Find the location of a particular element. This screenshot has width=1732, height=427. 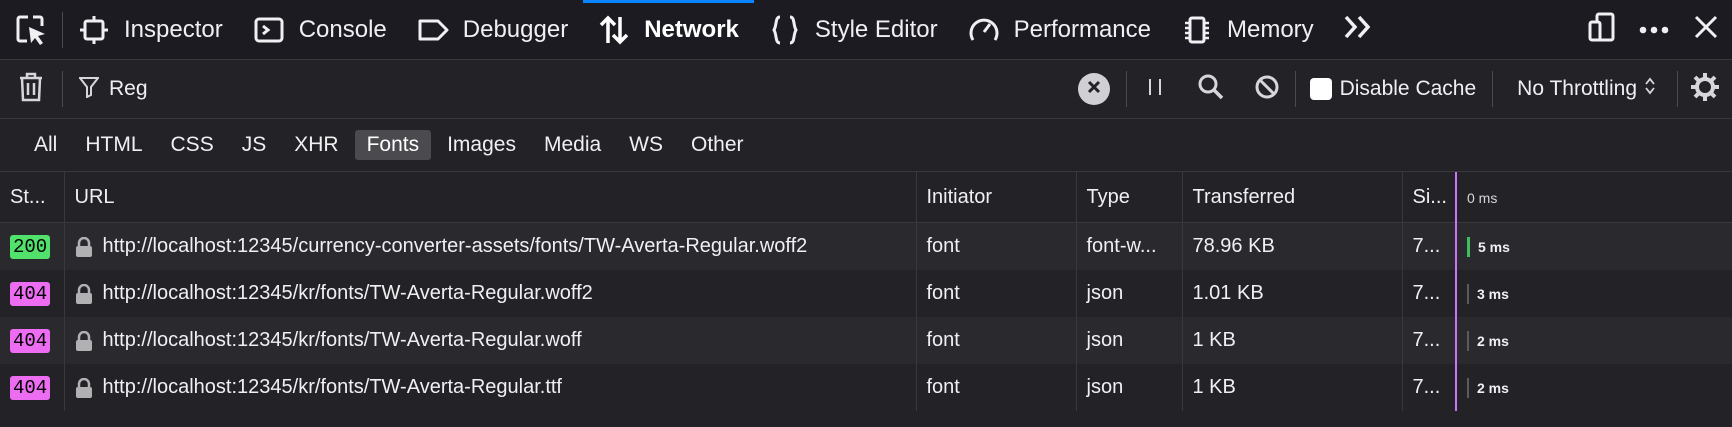

type-filter-ws: WS is located at coordinates (646, 145).